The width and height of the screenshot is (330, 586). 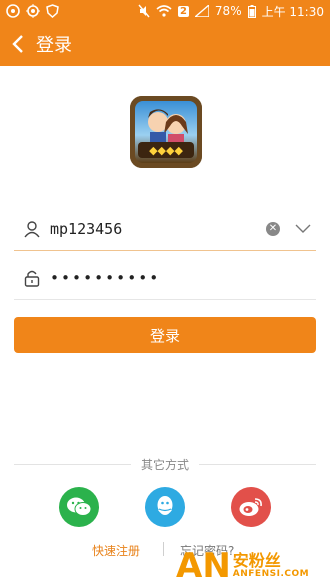 I want to click on back-button, so click(x=18, y=44).